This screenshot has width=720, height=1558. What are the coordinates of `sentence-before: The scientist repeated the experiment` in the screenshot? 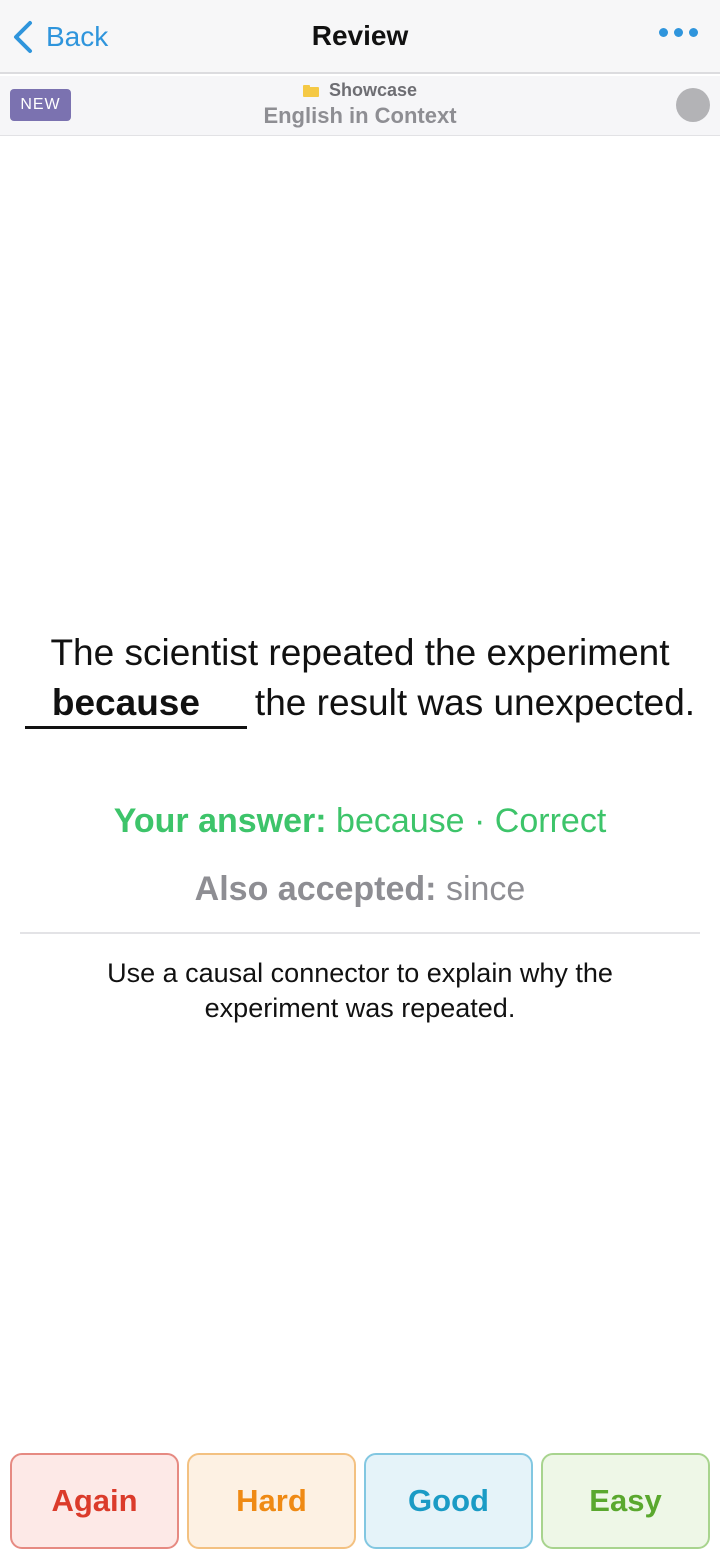 It's located at (360, 652).